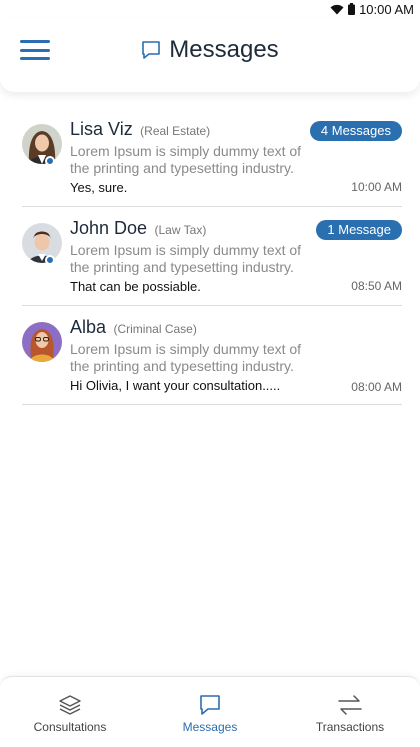 This screenshot has height=747, width=420. What do you see at coordinates (224, 49) in the screenshot?
I see `page-title: Messages` at bounding box center [224, 49].